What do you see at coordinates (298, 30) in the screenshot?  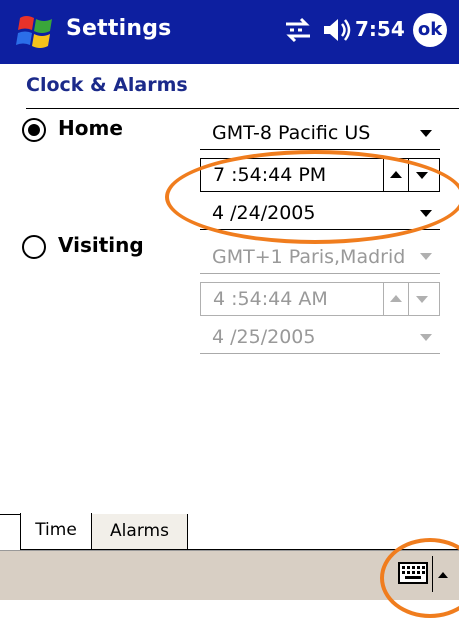 I see `connectivity-icon` at bounding box center [298, 30].